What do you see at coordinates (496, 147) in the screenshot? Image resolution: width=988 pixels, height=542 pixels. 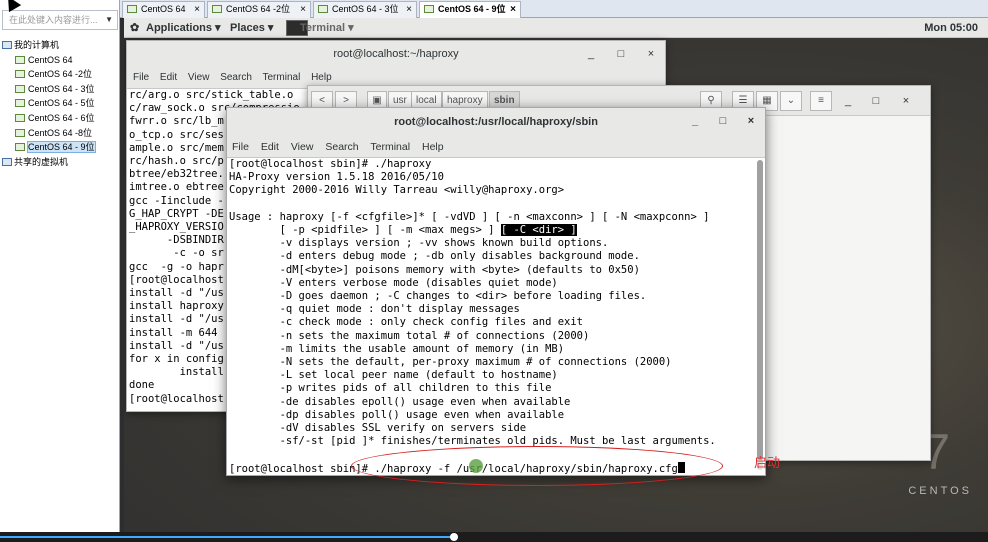 I see `menu-bar: File Edit View Search Terminal Help` at bounding box center [496, 147].